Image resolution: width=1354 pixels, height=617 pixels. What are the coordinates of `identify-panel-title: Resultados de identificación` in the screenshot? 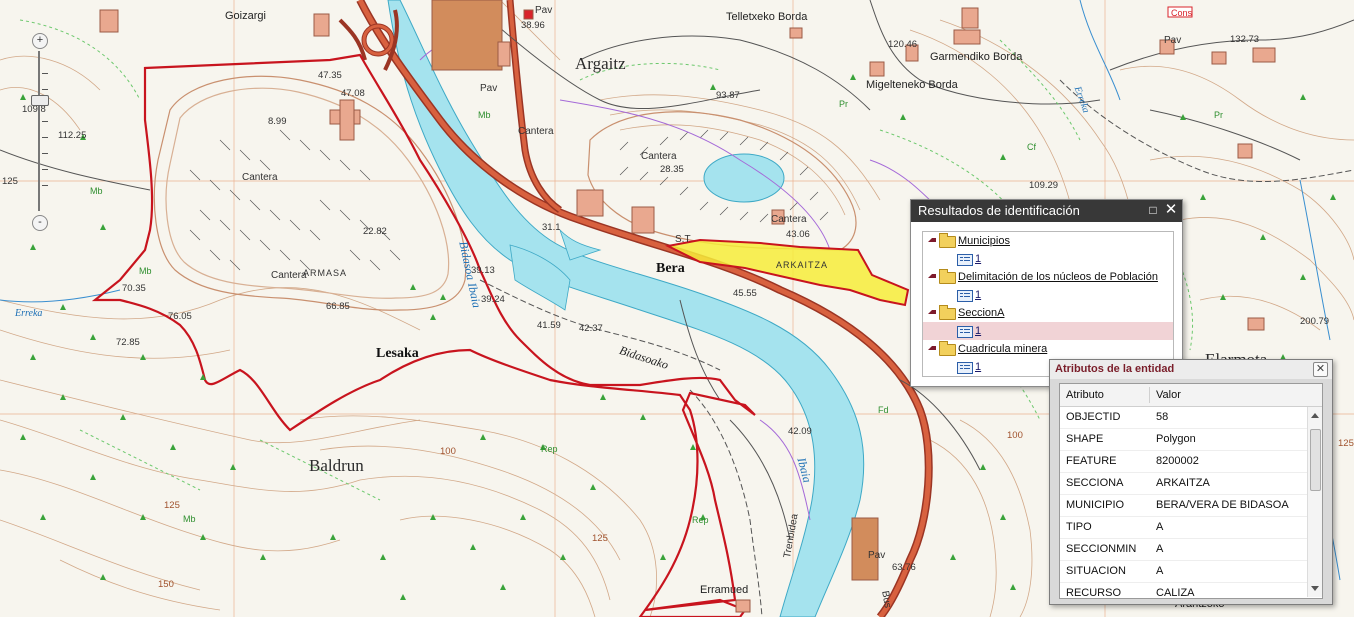 It's located at (999, 210).